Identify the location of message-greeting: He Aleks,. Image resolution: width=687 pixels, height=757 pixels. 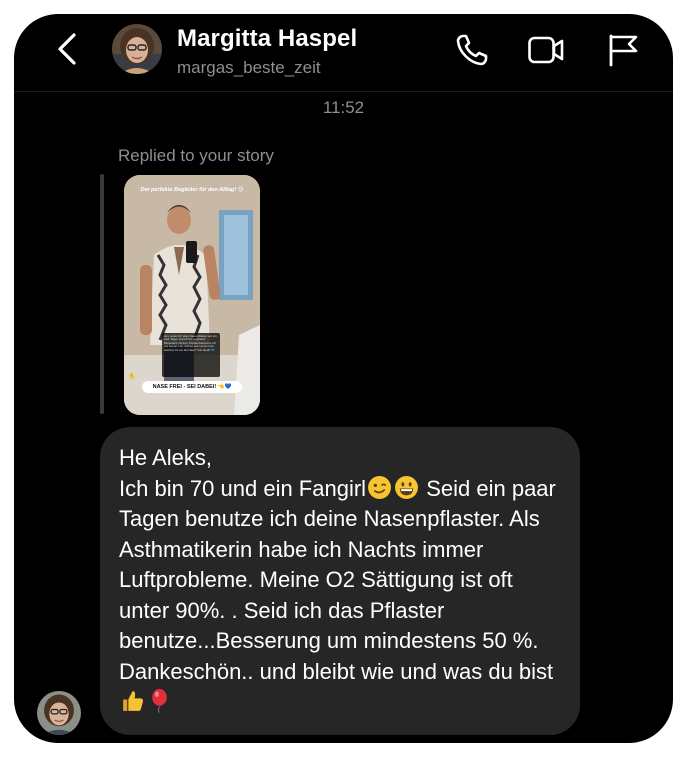
(165, 457).